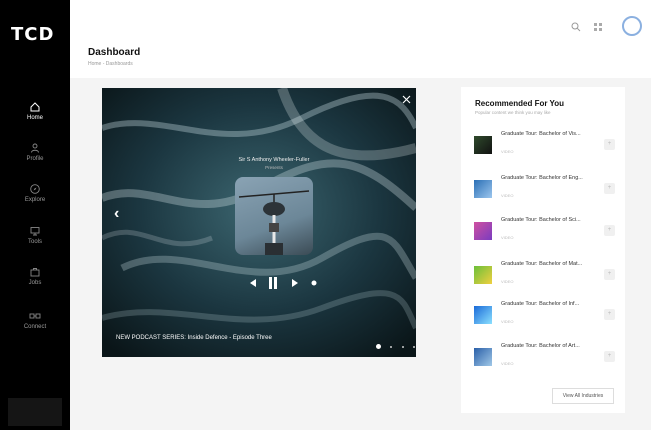  Describe the element at coordinates (35, 283) in the screenshot. I see `sidebar-item-label: Jobs` at that location.